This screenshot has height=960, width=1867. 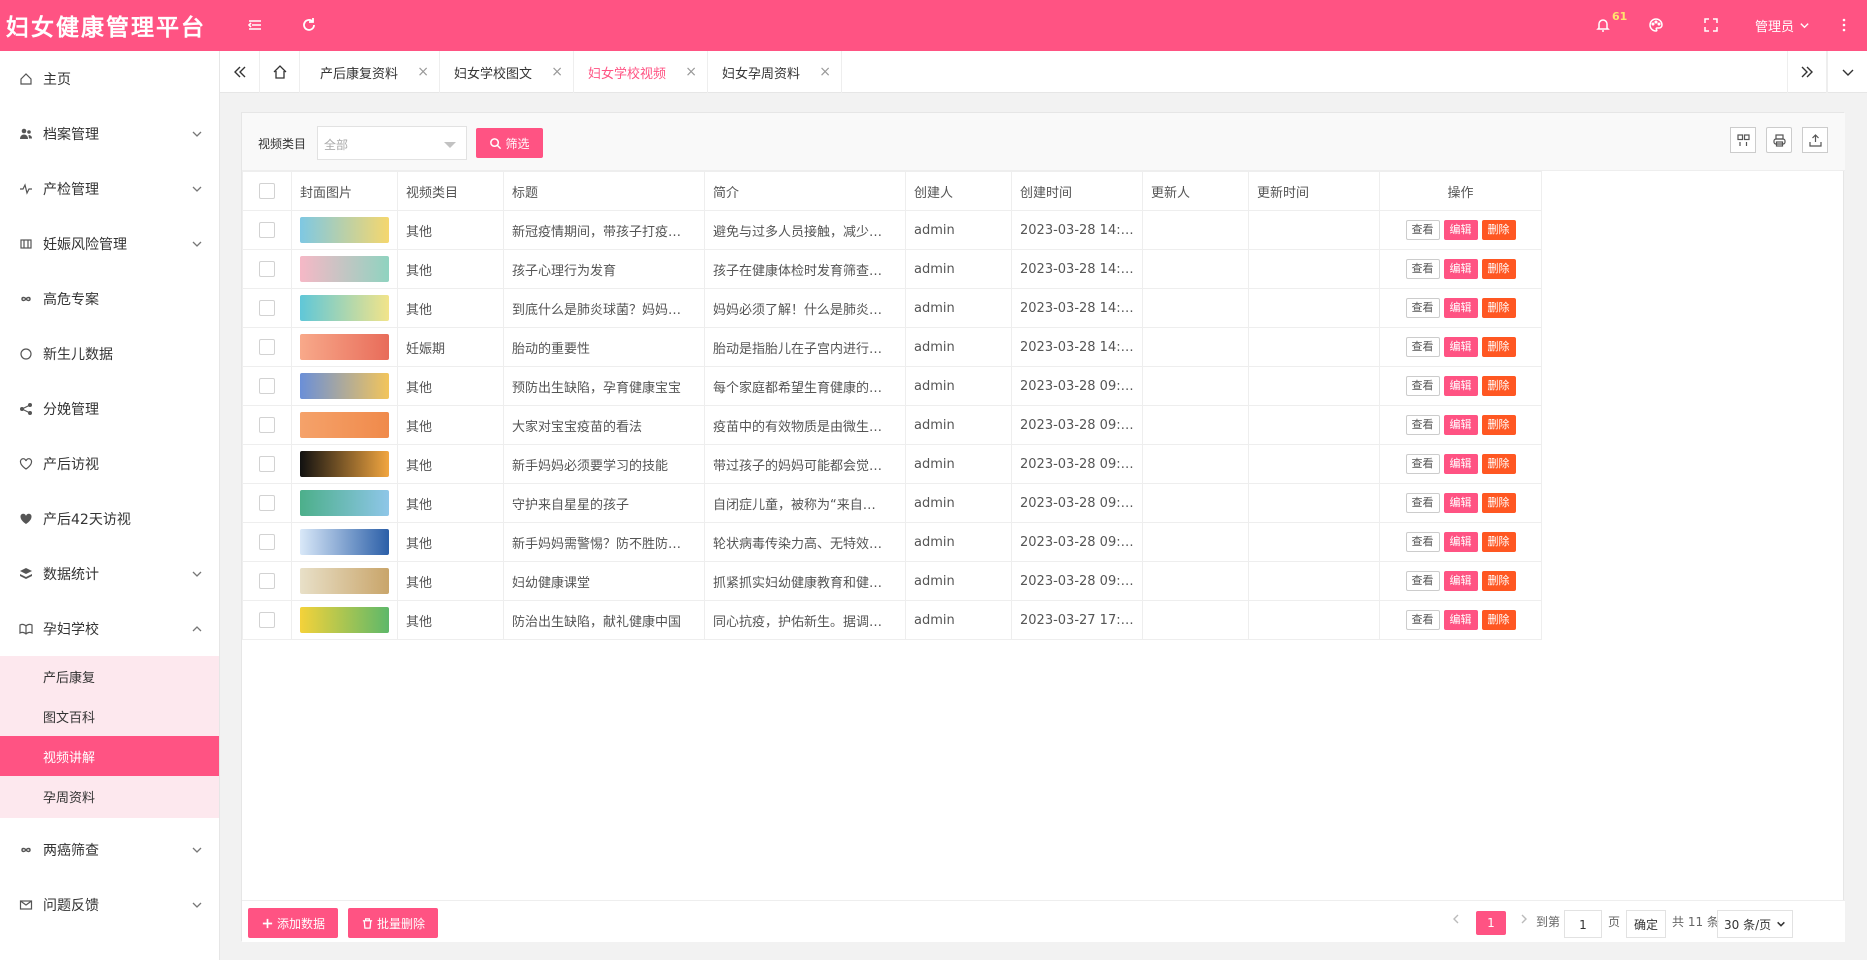 What do you see at coordinates (109, 463) in the screenshot?
I see `sidebar-item-postnatal-visit: 产后访视` at bounding box center [109, 463].